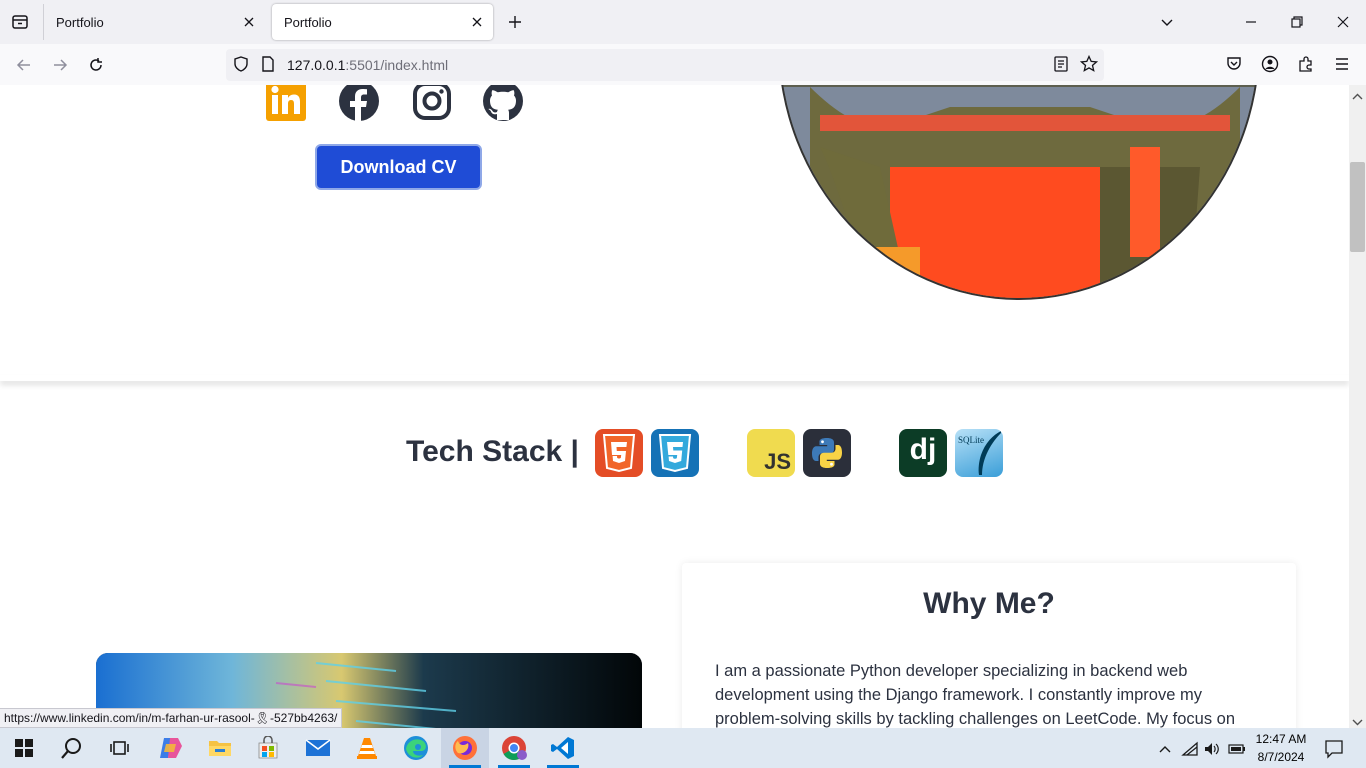  What do you see at coordinates (72, 748) in the screenshot?
I see `search-icon` at bounding box center [72, 748].